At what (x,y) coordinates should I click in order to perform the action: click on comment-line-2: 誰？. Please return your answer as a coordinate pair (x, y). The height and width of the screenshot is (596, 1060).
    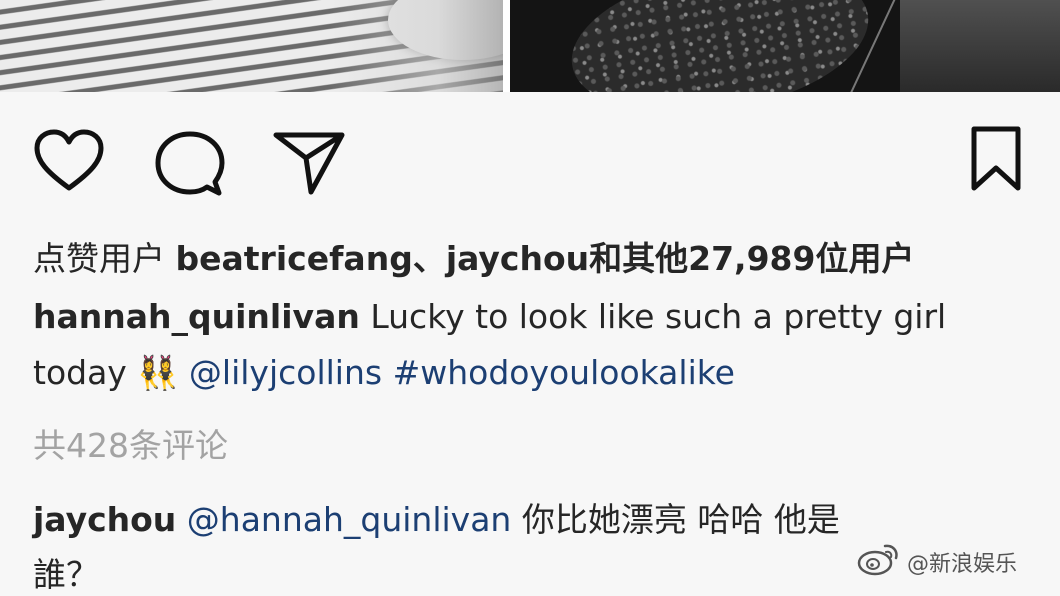
    Looking at the image, I should click on (66, 575).